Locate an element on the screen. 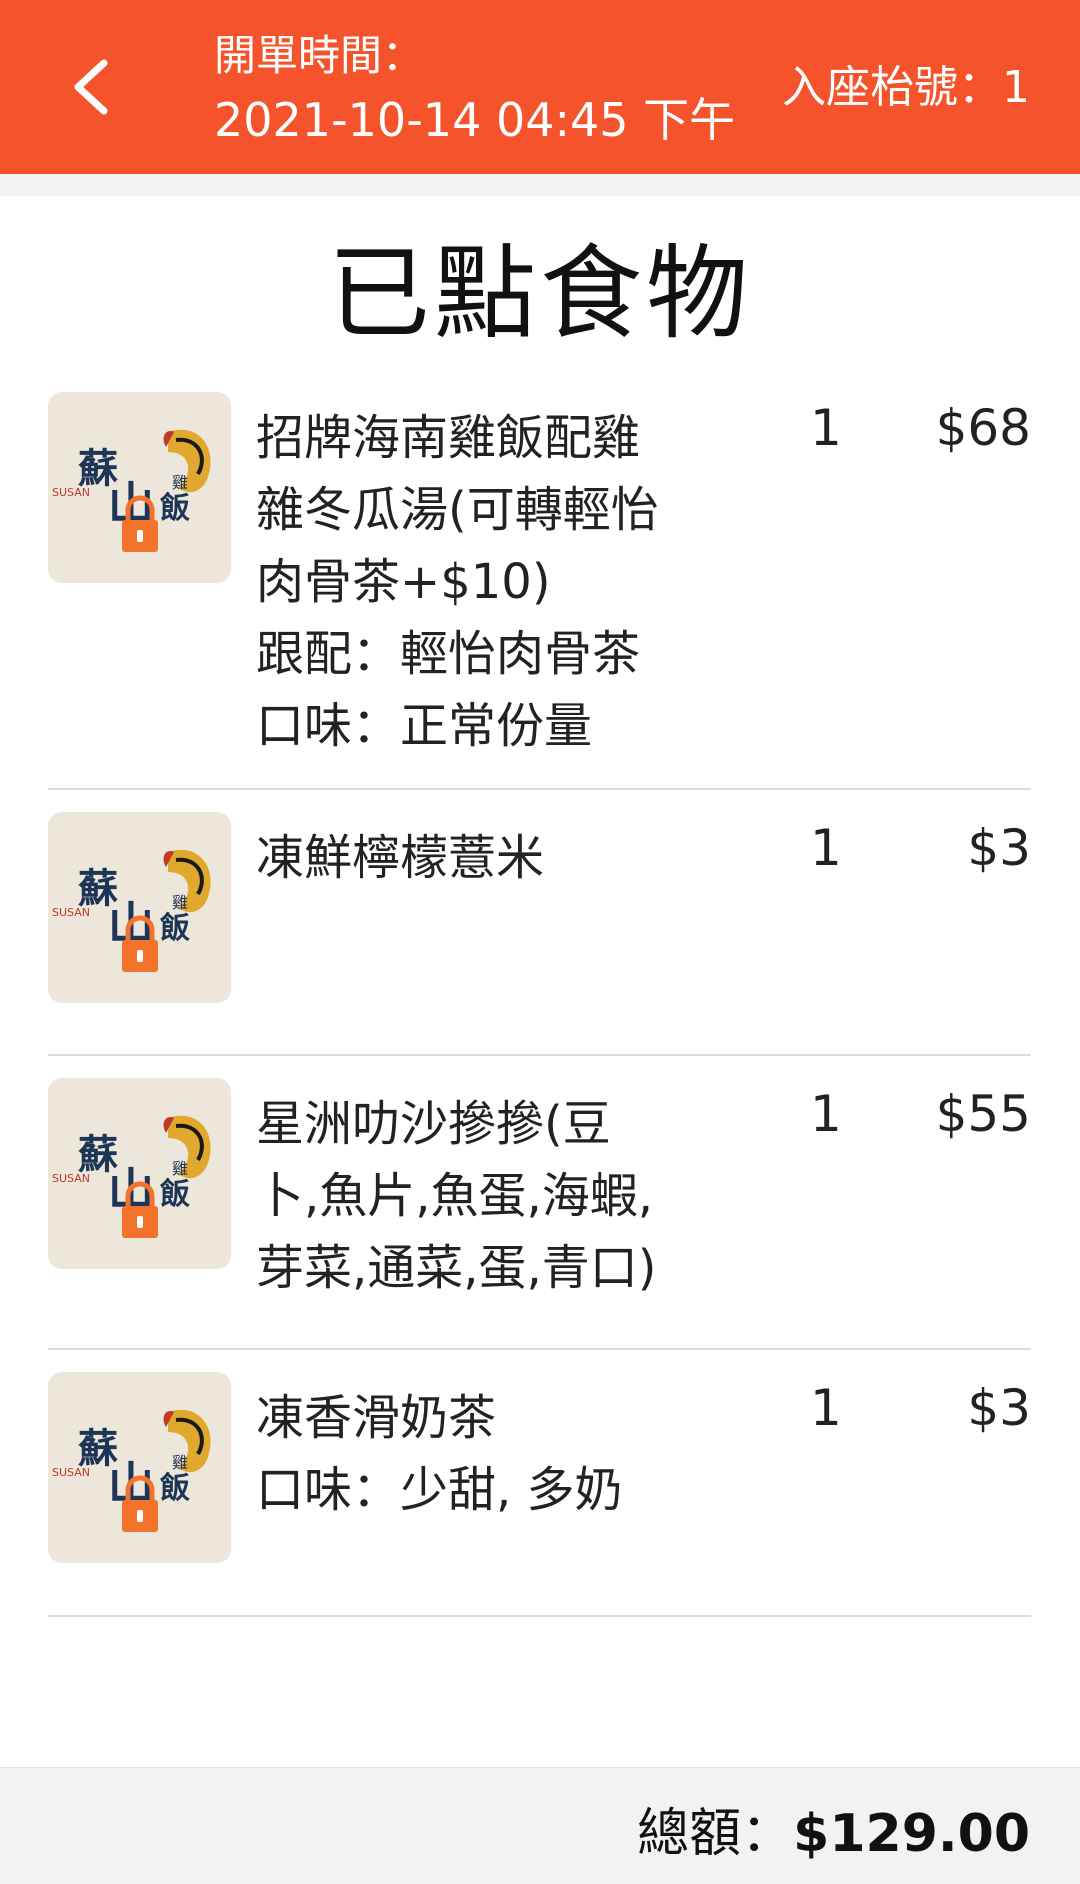  item-name-line: 招牌海南雞飯配雞 is located at coordinates (448, 438).